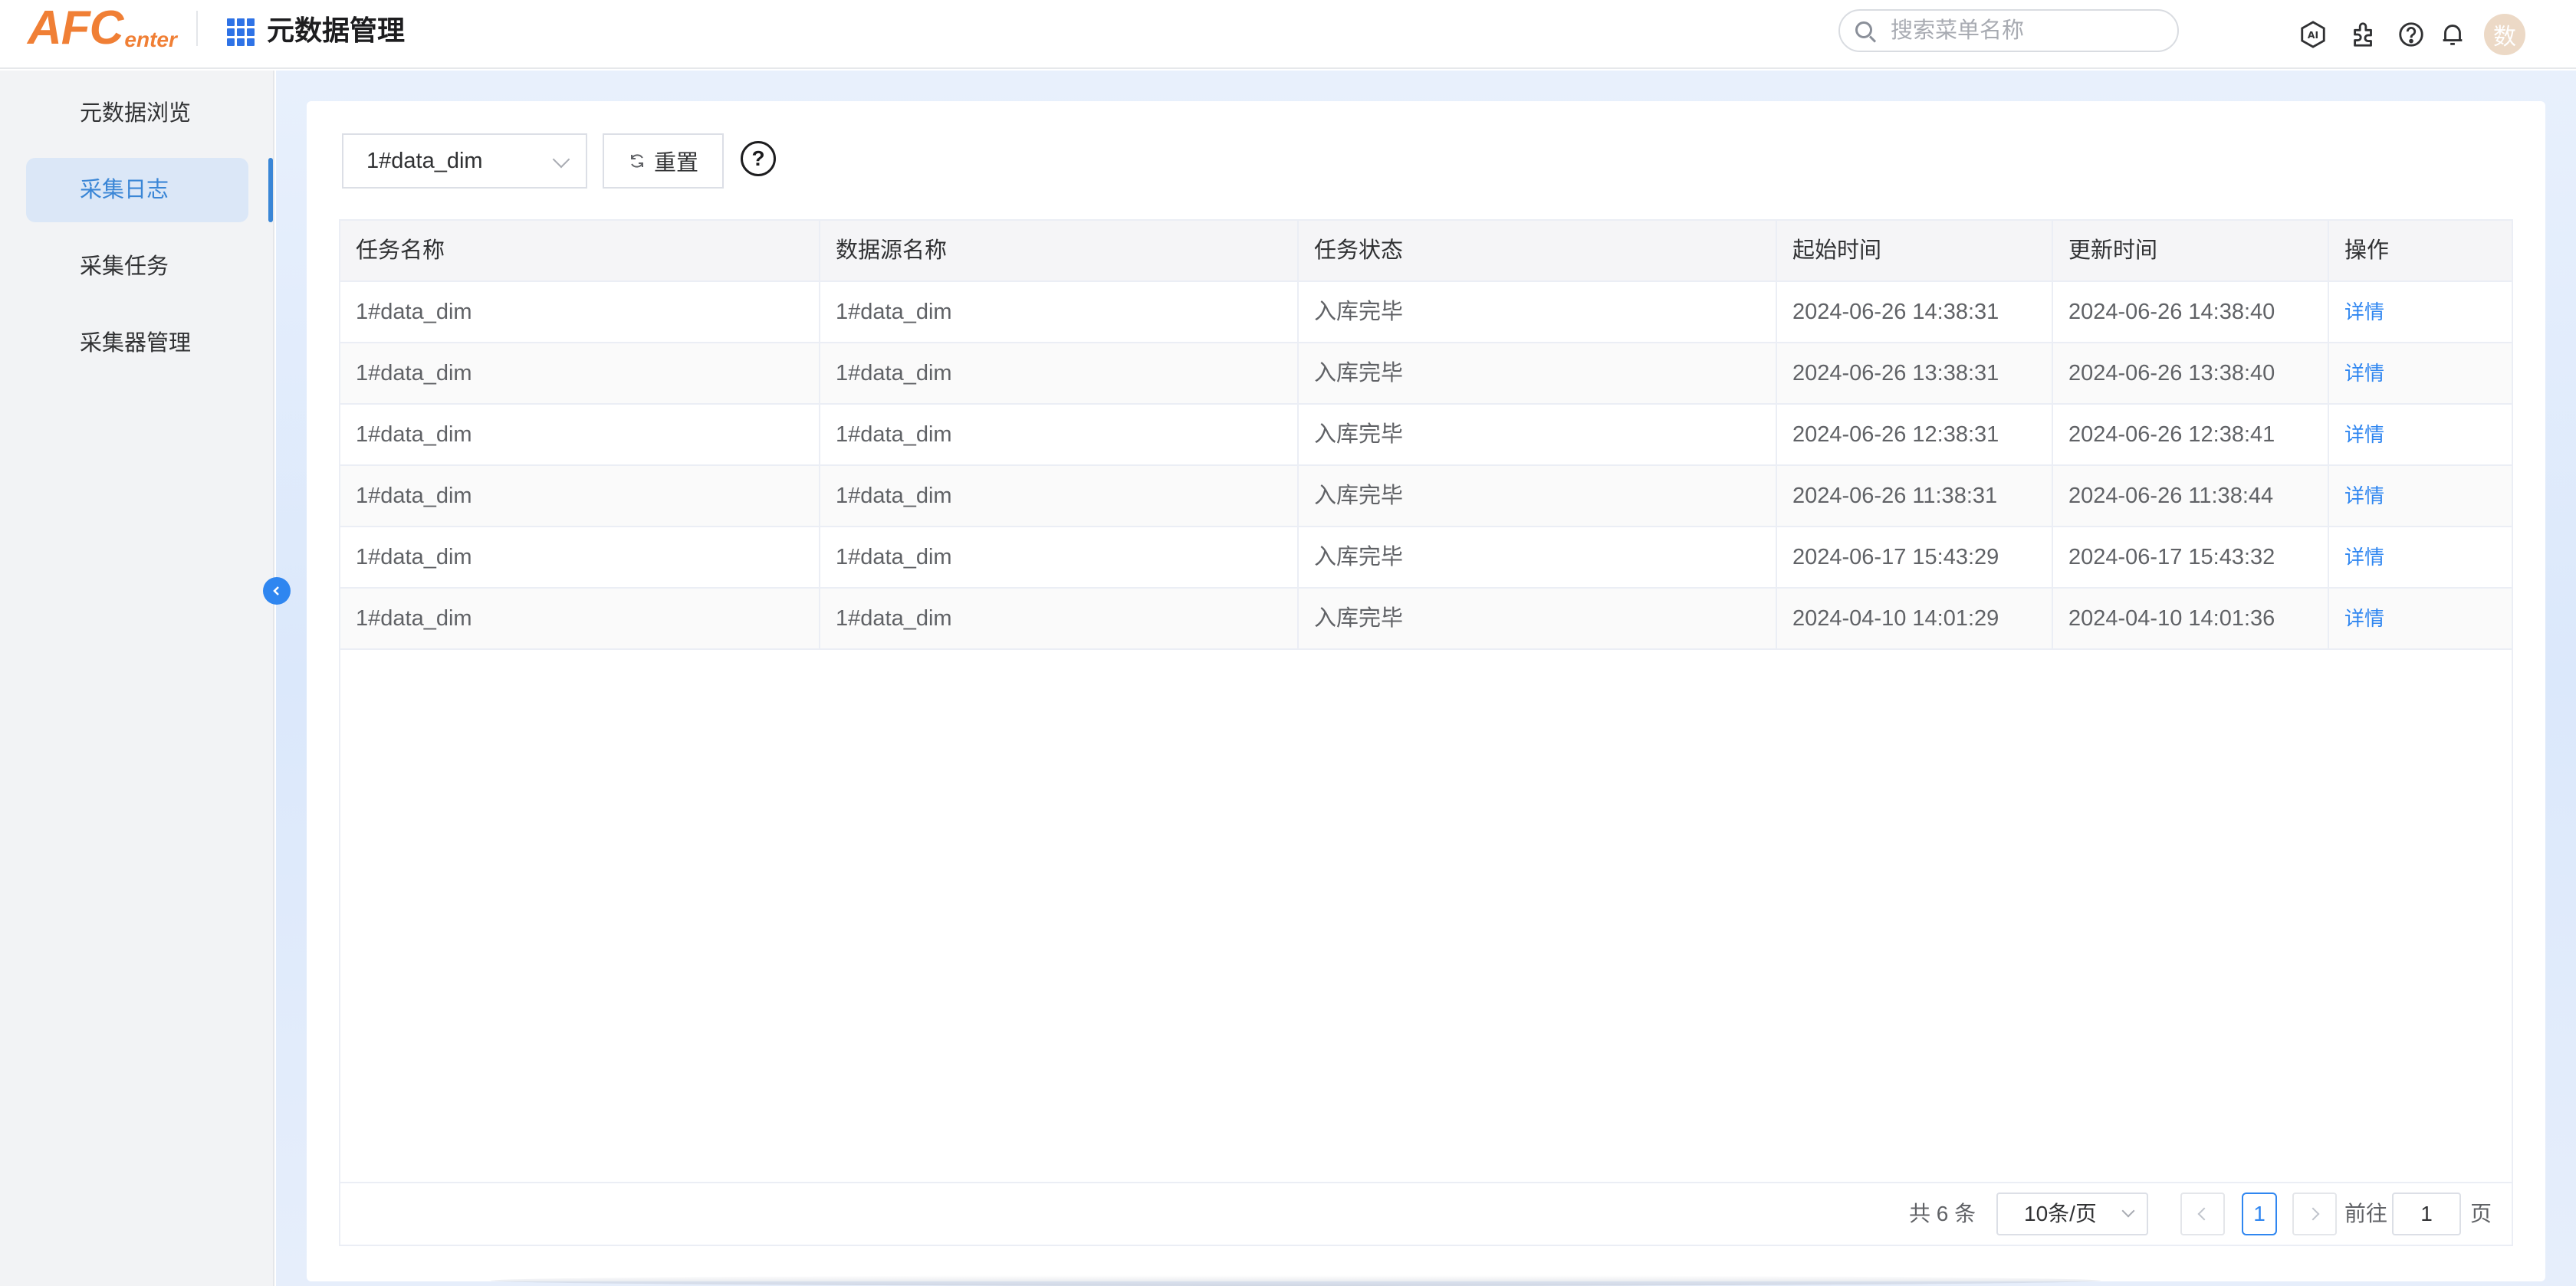  Describe the element at coordinates (1915, 373) in the screenshot. I see `cell-start-time: 2024-06-26 13:38:31` at that location.